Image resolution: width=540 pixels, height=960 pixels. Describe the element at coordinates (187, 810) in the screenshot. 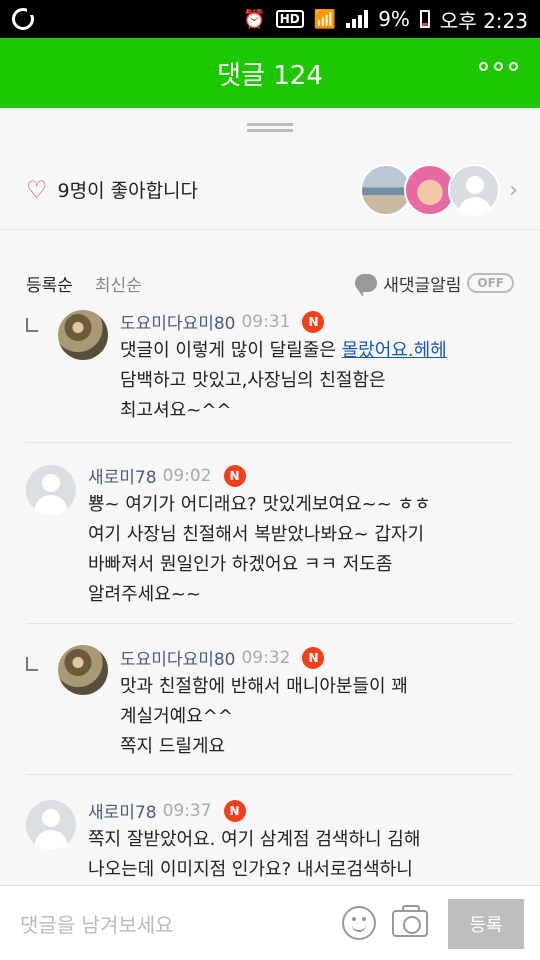

I see `comment-time: 09:37` at that location.